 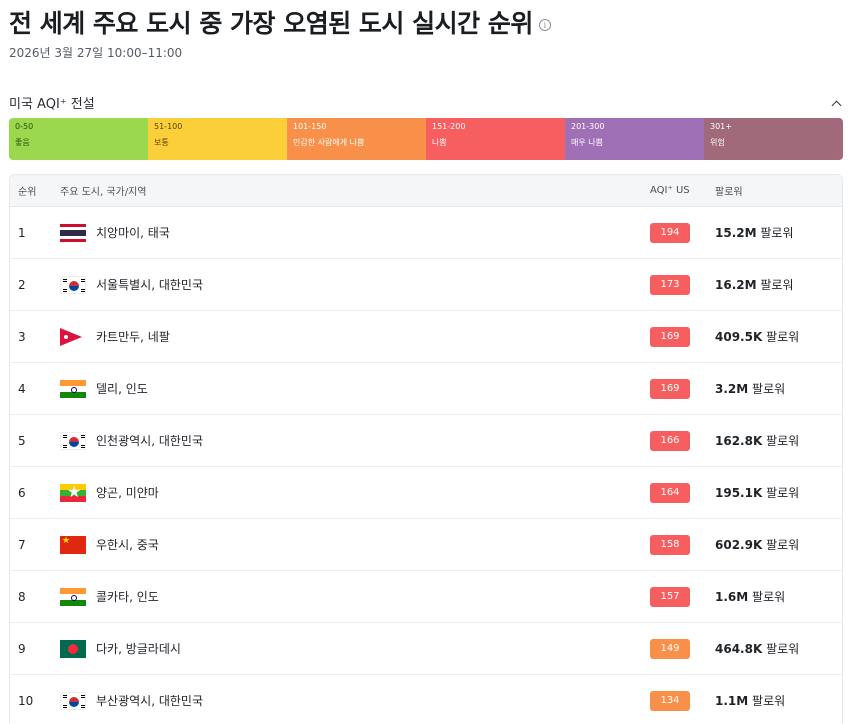 I want to click on scale-segment-sensitive: 101-150 민감한 사람에게 나쁨, so click(x=356, y=139).